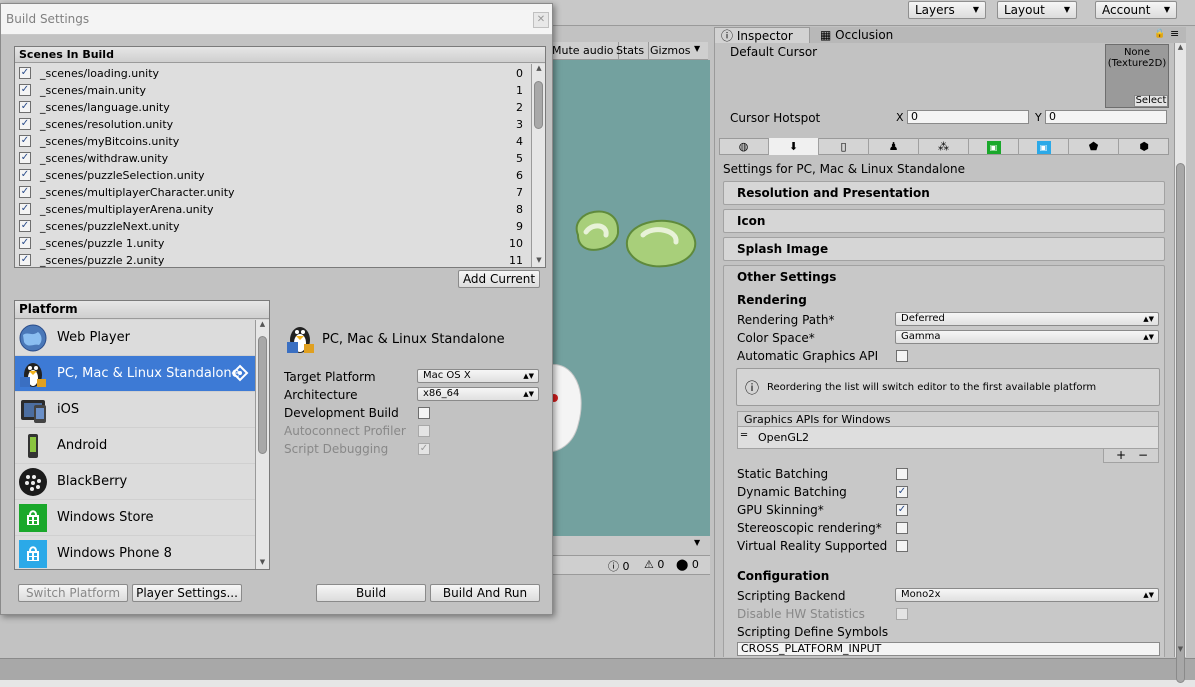 The height and width of the screenshot is (687, 1195). Describe the element at coordinates (1143, 455) in the screenshot. I see `remove-graphics-api-button: −` at that location.